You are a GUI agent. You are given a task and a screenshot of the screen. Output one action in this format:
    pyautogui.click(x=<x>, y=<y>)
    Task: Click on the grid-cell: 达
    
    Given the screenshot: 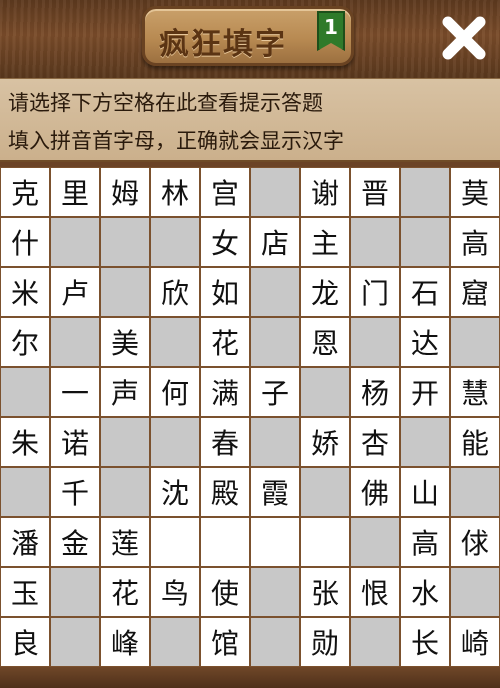 What is the action you would take?
    pyautogui.click(x=425, y=342)
    